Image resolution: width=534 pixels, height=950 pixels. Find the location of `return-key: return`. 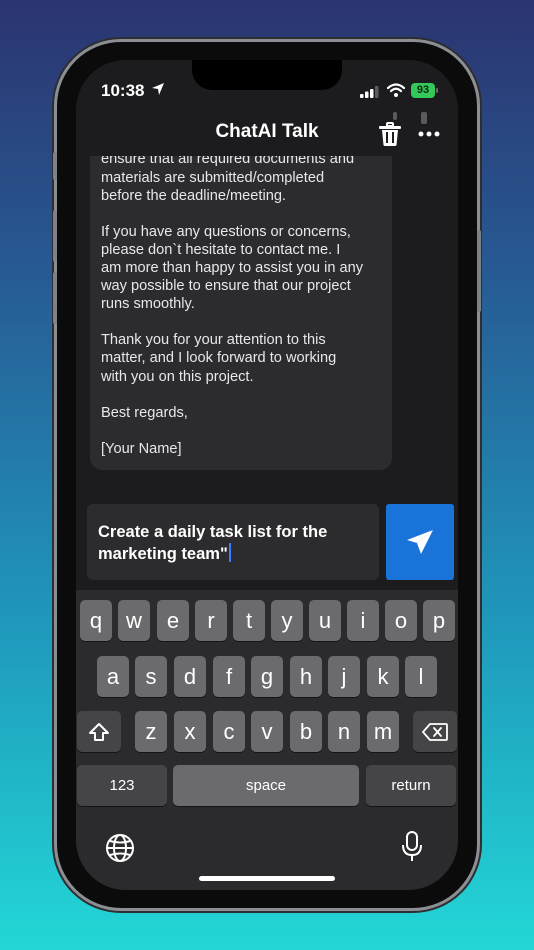

return-key: return is located at coordinates (411, 785).